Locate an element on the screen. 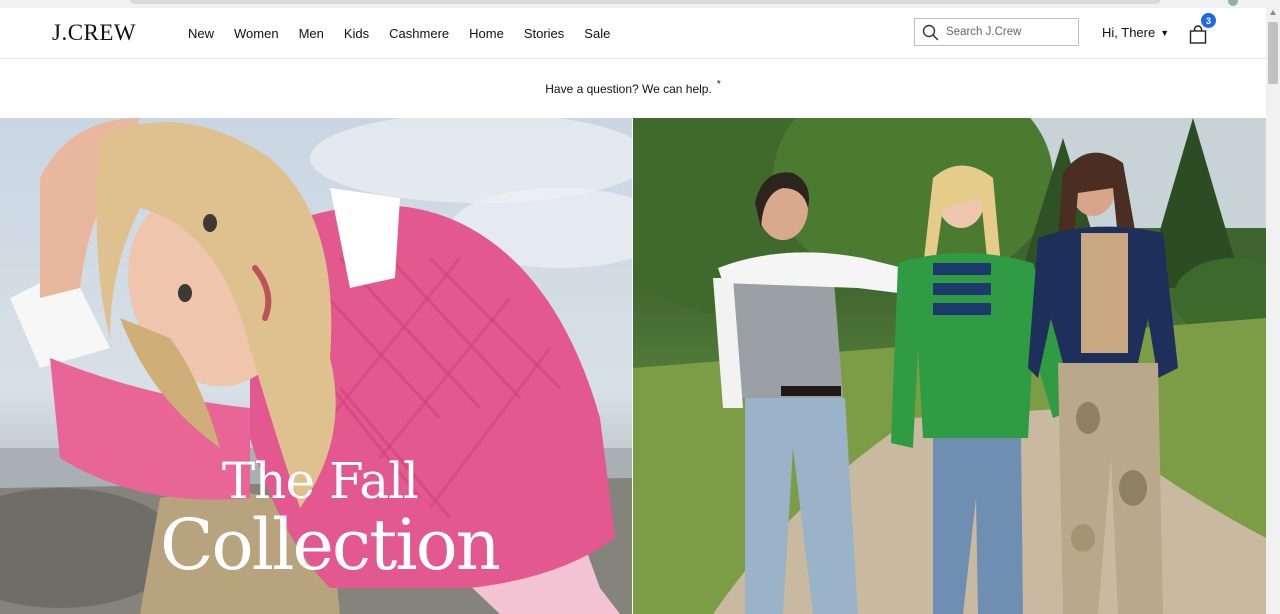  bag-count-badge: 3 is located at coordinates (1208, 20).